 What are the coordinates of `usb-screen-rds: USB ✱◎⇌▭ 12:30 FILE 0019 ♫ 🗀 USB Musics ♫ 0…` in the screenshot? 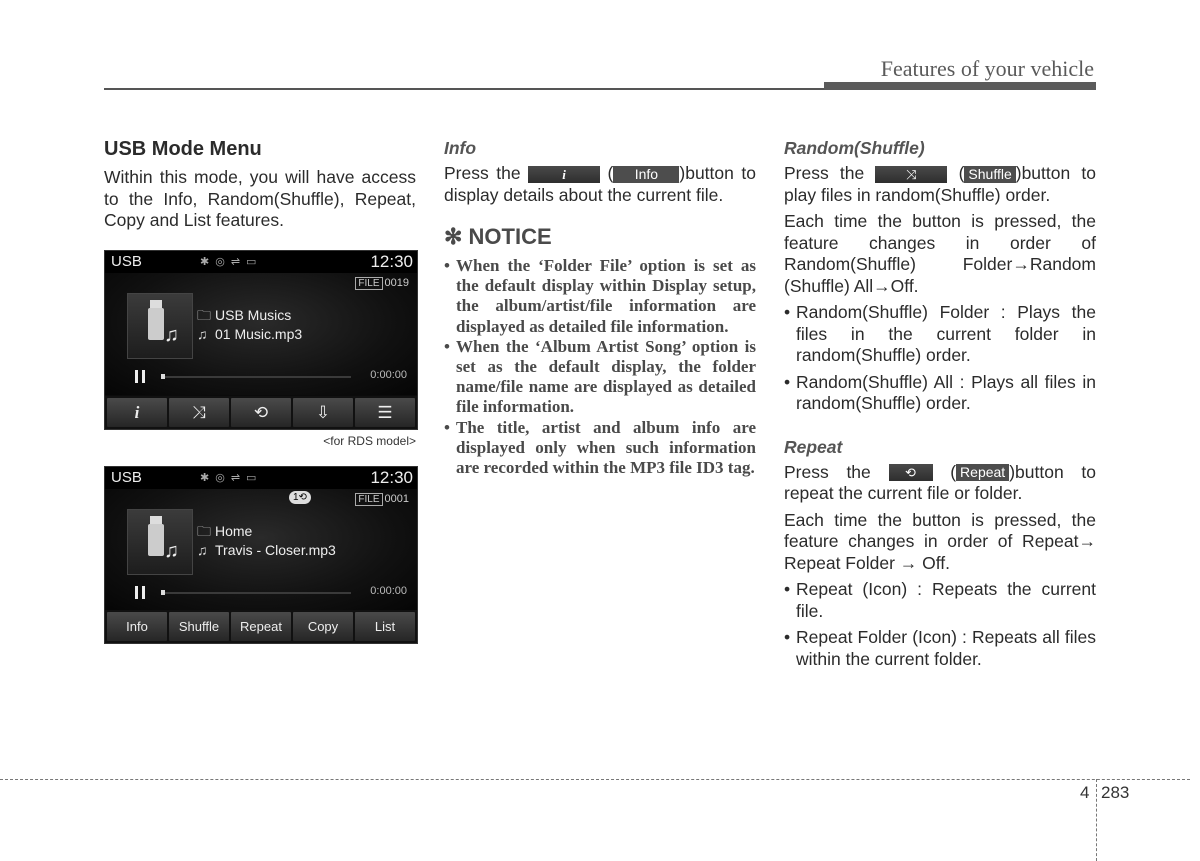 It's located at (261, 340).